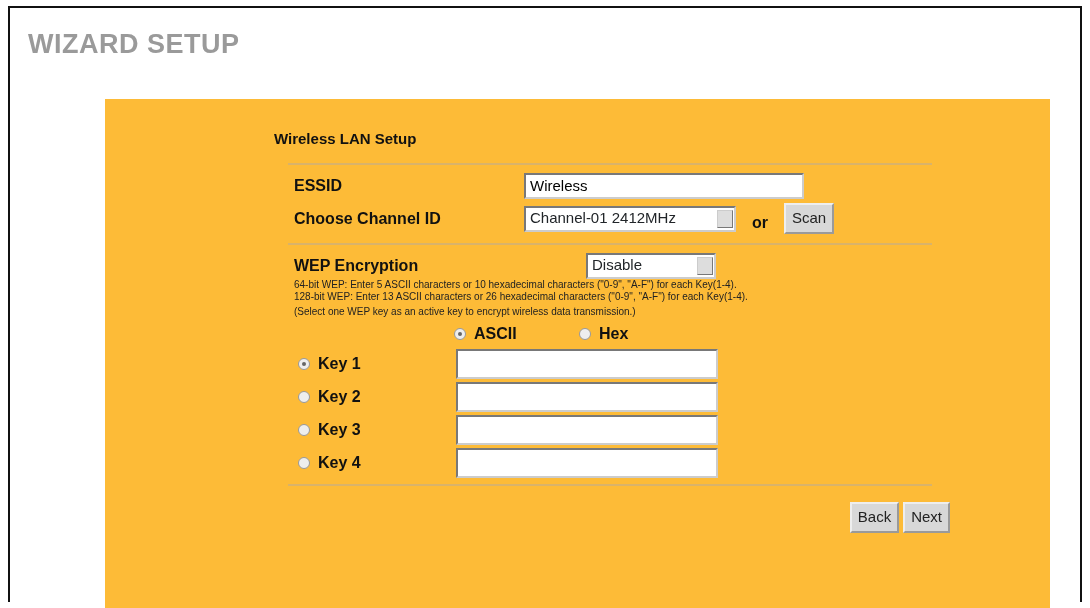  Describe the element at coordinates (874, 517) in the screenshot. I see `nav-button: Back` at that location.